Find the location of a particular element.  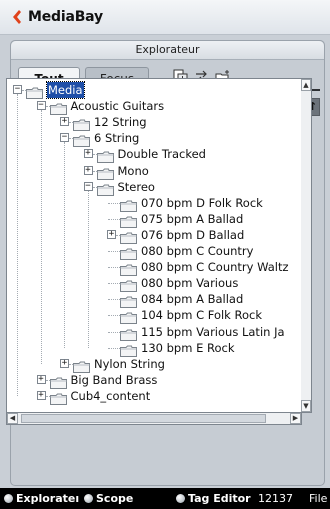

tree-item: 070 bpm D Folk Rock is located at coordinates (154, 203).